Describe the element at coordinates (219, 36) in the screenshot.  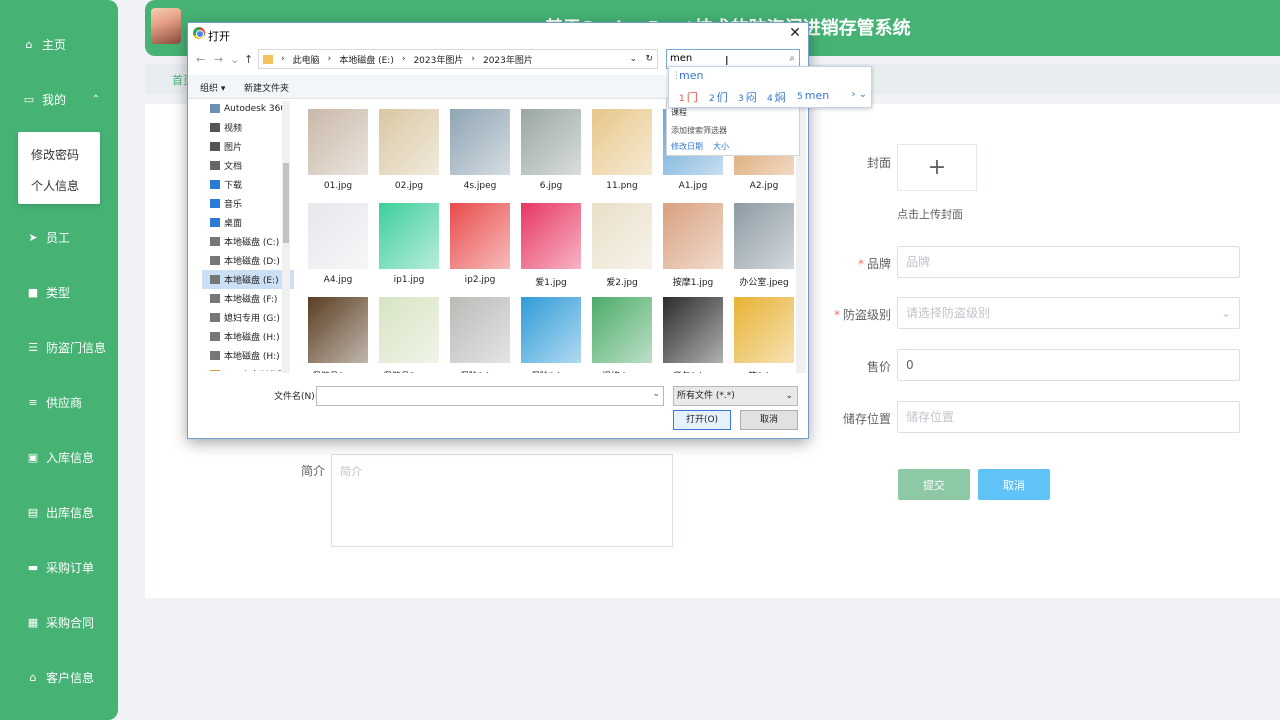
I see `dialog-title: 打开` at that location.